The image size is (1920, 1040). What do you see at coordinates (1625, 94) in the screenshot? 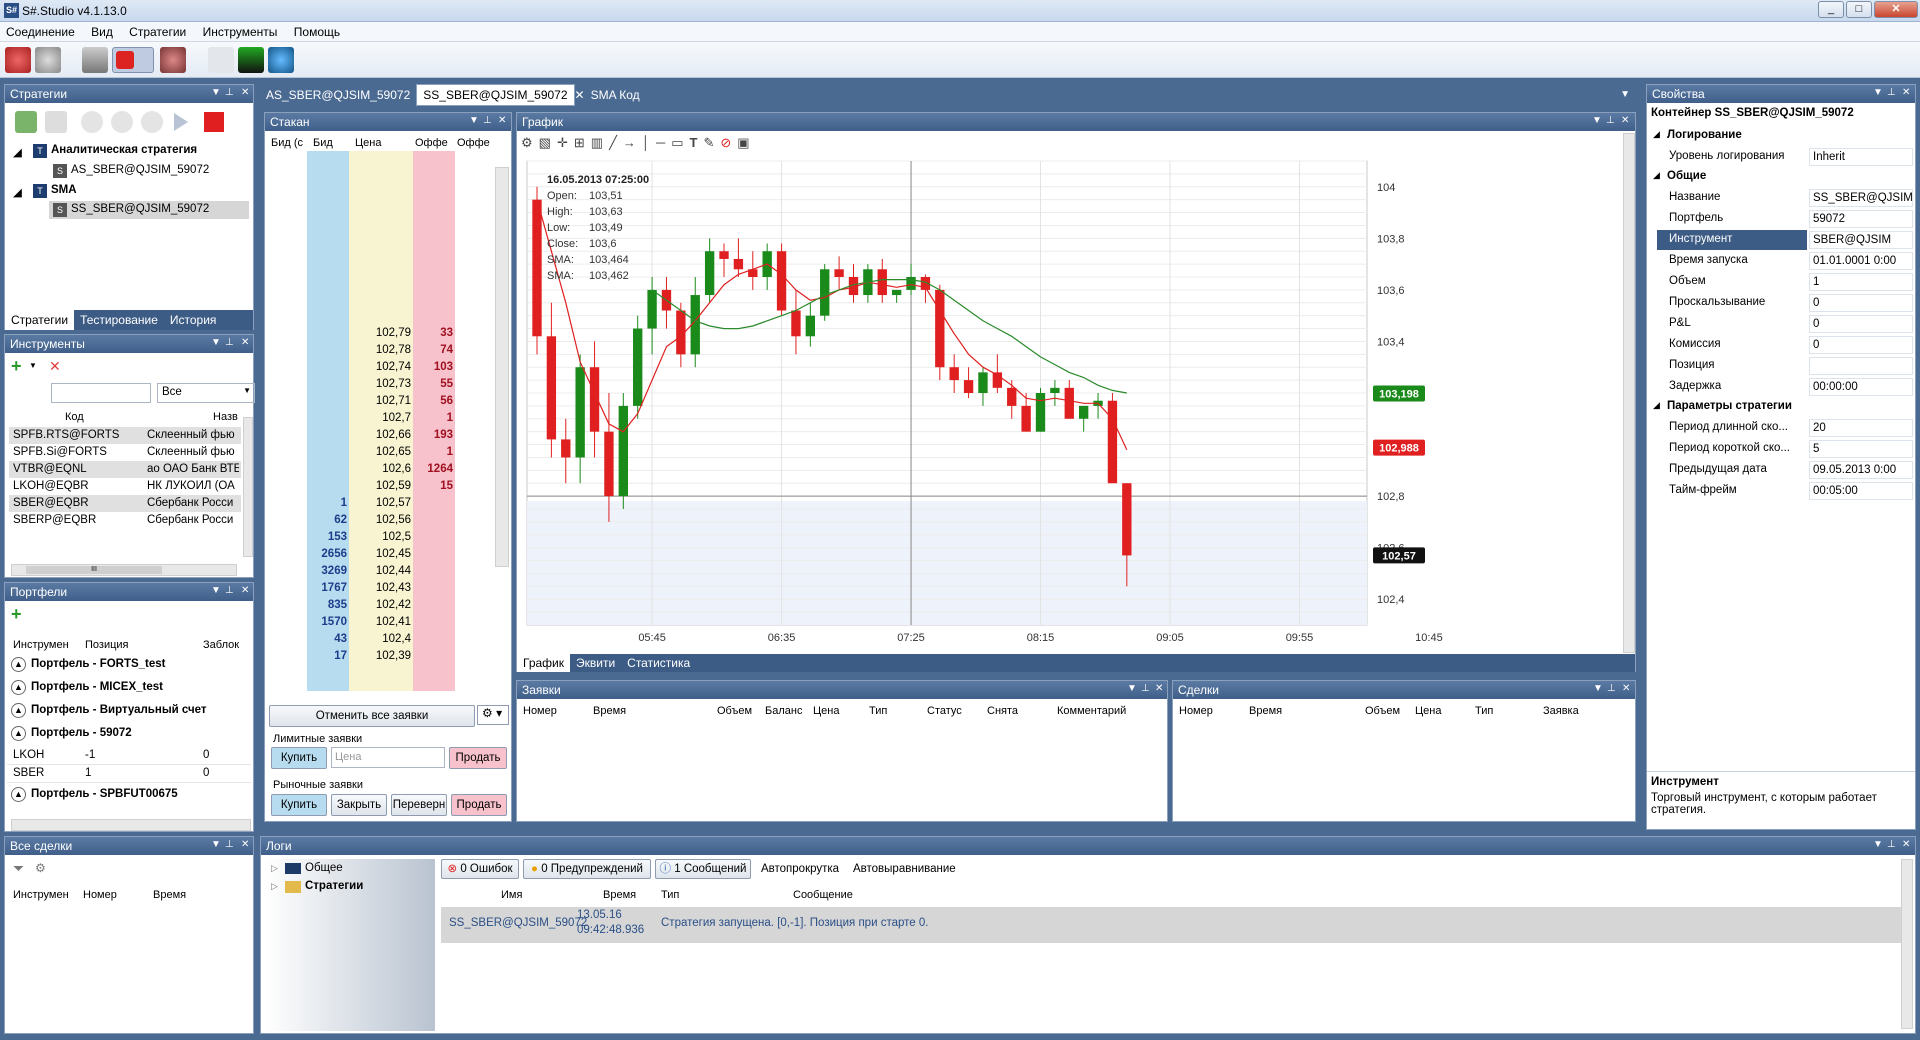
I see `tabs-dropdown-icon: ▼` at bounding box center [1625, 94].